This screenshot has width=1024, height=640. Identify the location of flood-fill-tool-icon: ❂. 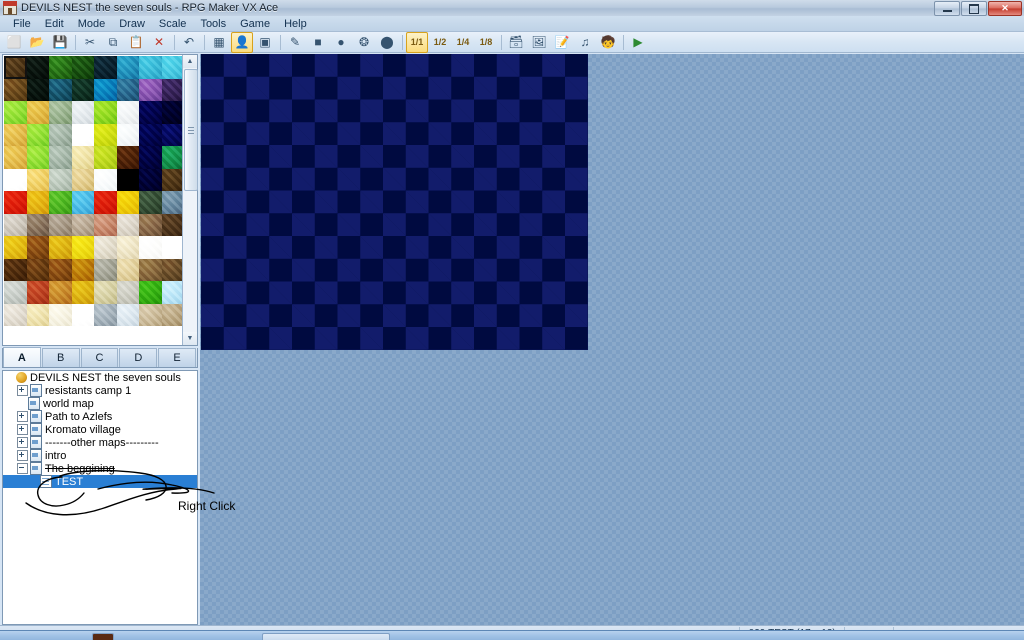
(364, 42).